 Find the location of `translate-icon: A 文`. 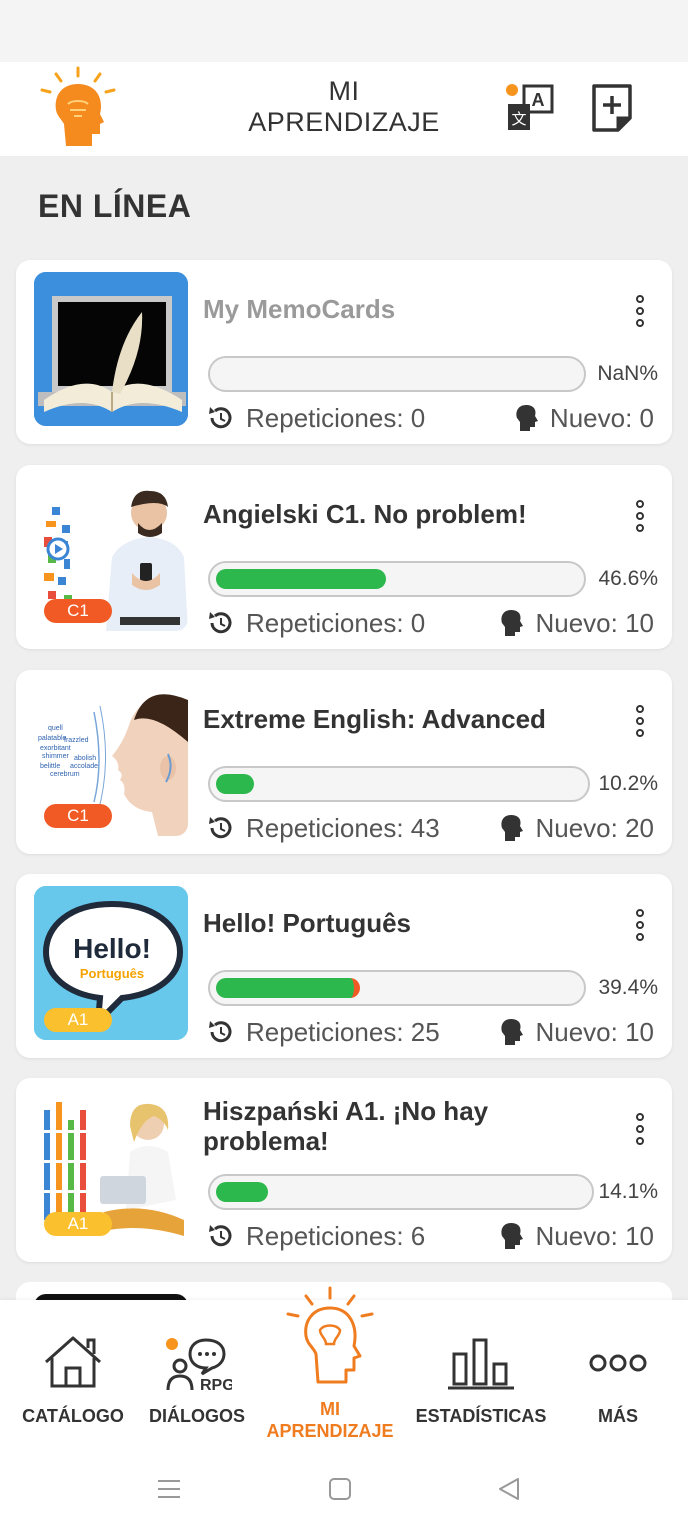

translate-icon: A 文 is located at coordinates (530, 107).